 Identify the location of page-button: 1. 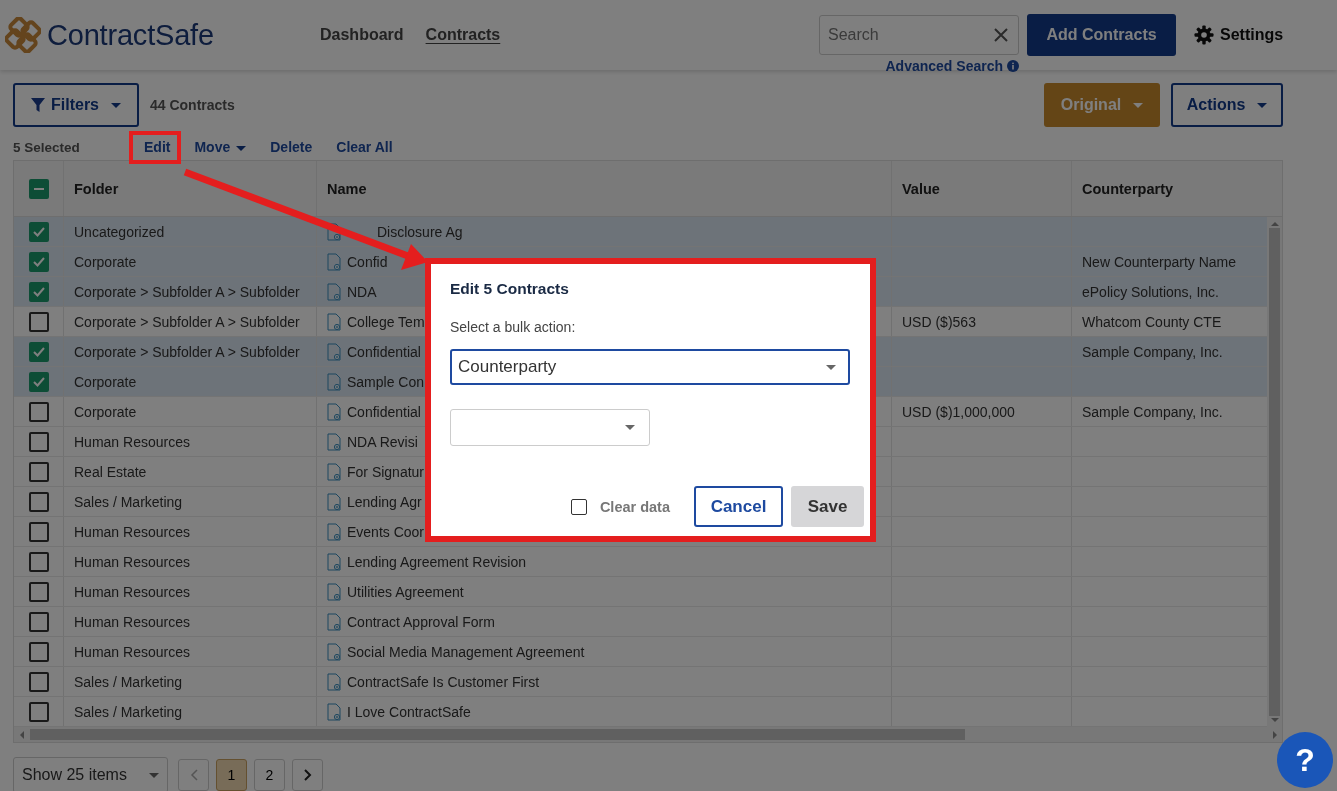
(231, 775).